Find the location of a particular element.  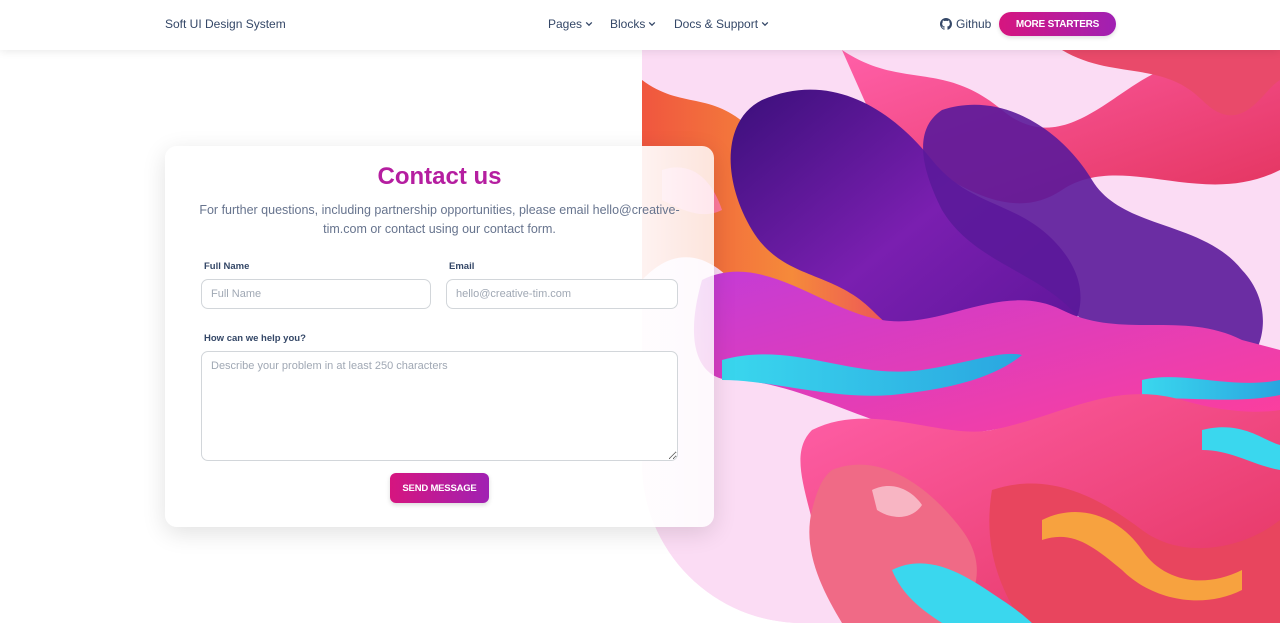

send-message-button: SEND MESSAGE is located at coordinates (439, 488).